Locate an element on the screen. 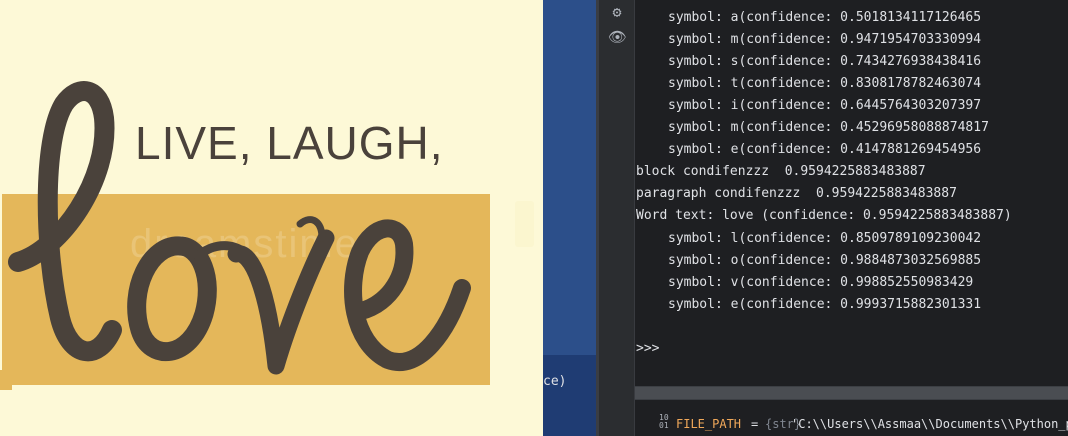 This screenshot has height=436, width=1068. console-line: symbol: i(confidence: 0.6445764303207397 is located at coordinates (825, 105).